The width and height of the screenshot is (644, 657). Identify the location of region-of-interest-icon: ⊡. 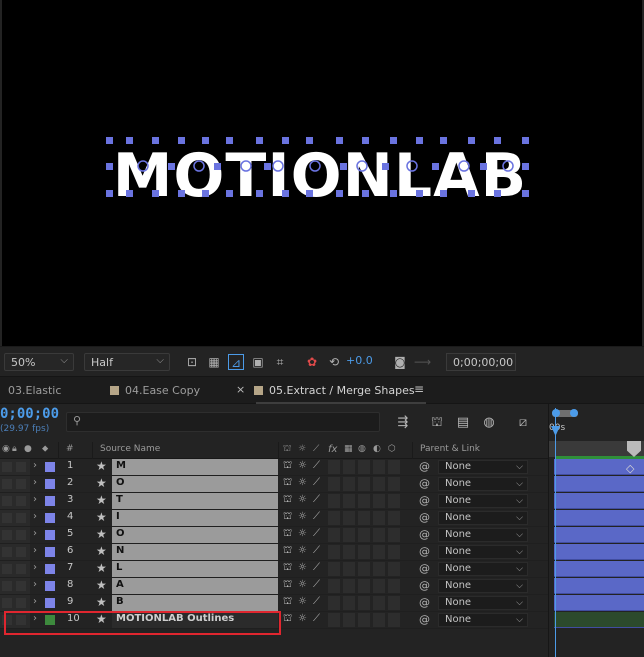
(192, 362).